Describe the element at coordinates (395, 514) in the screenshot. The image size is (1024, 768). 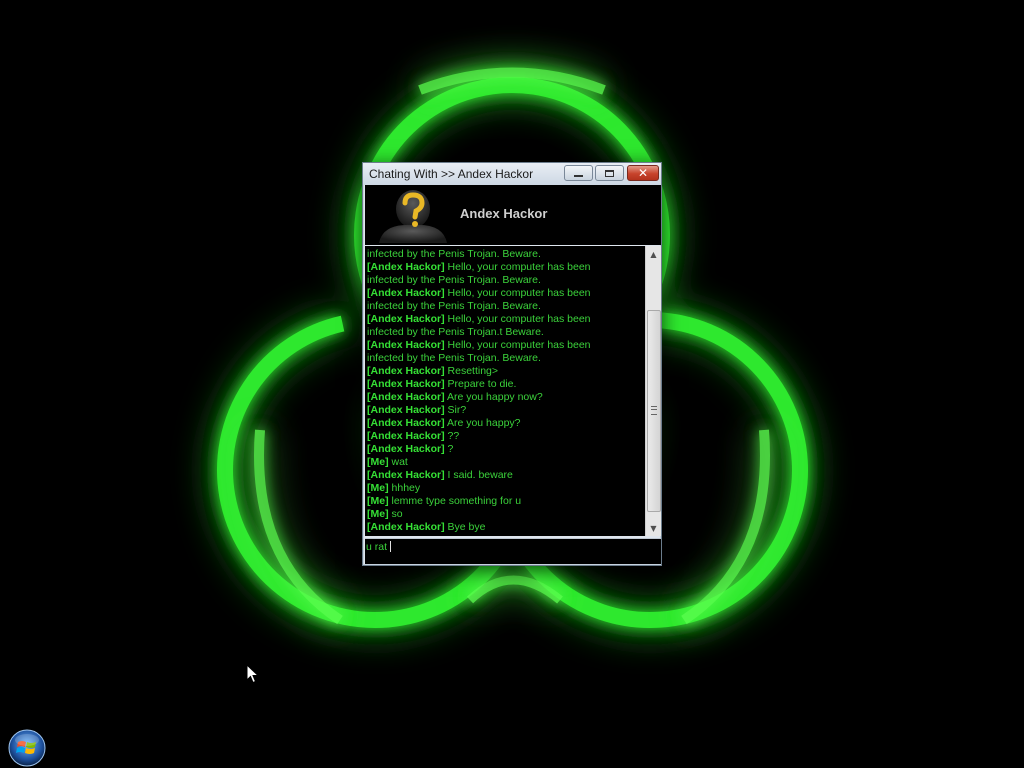
I see `message-text: so` at that location.